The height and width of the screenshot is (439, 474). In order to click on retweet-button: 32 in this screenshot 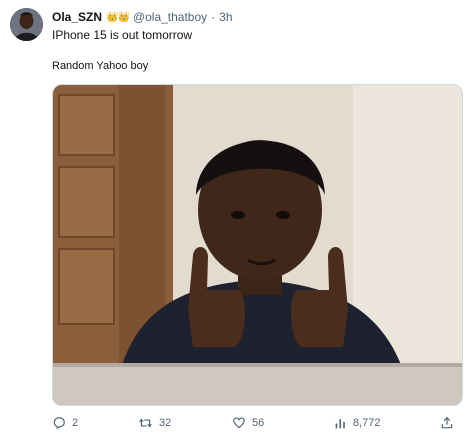, I will do `click(154, 423)`.